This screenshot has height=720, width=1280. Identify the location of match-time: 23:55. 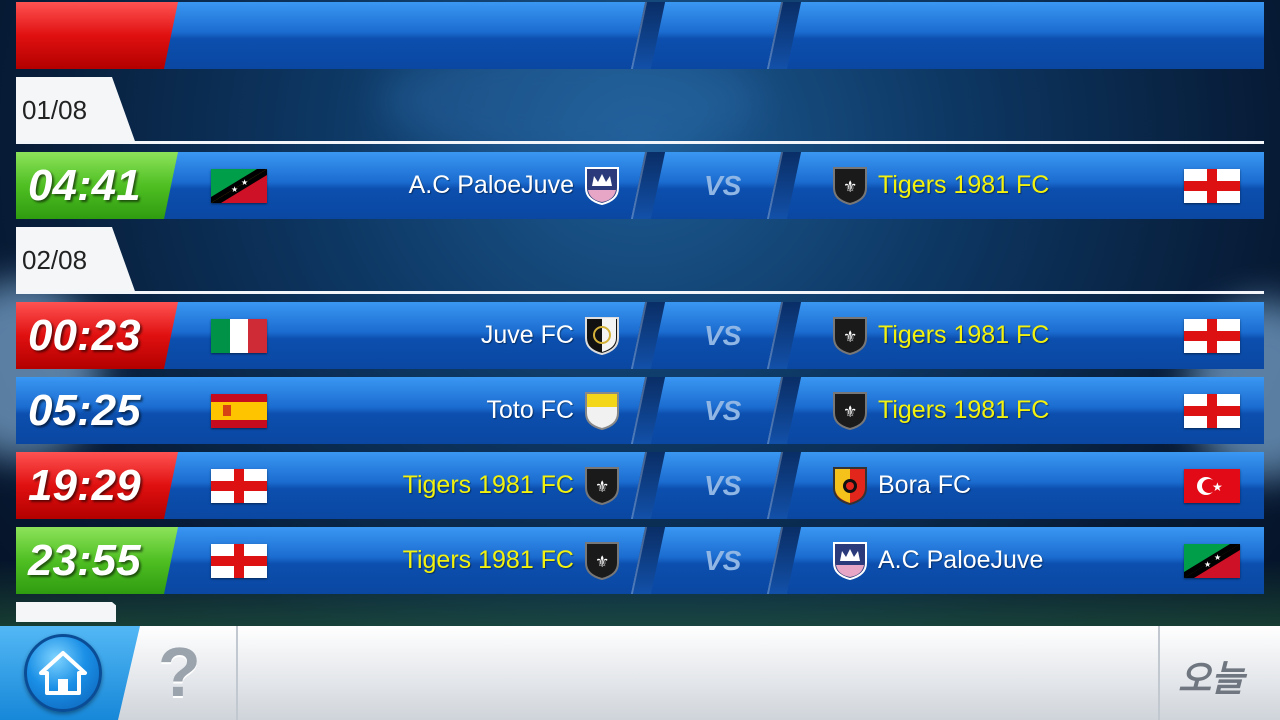
(97, 560).